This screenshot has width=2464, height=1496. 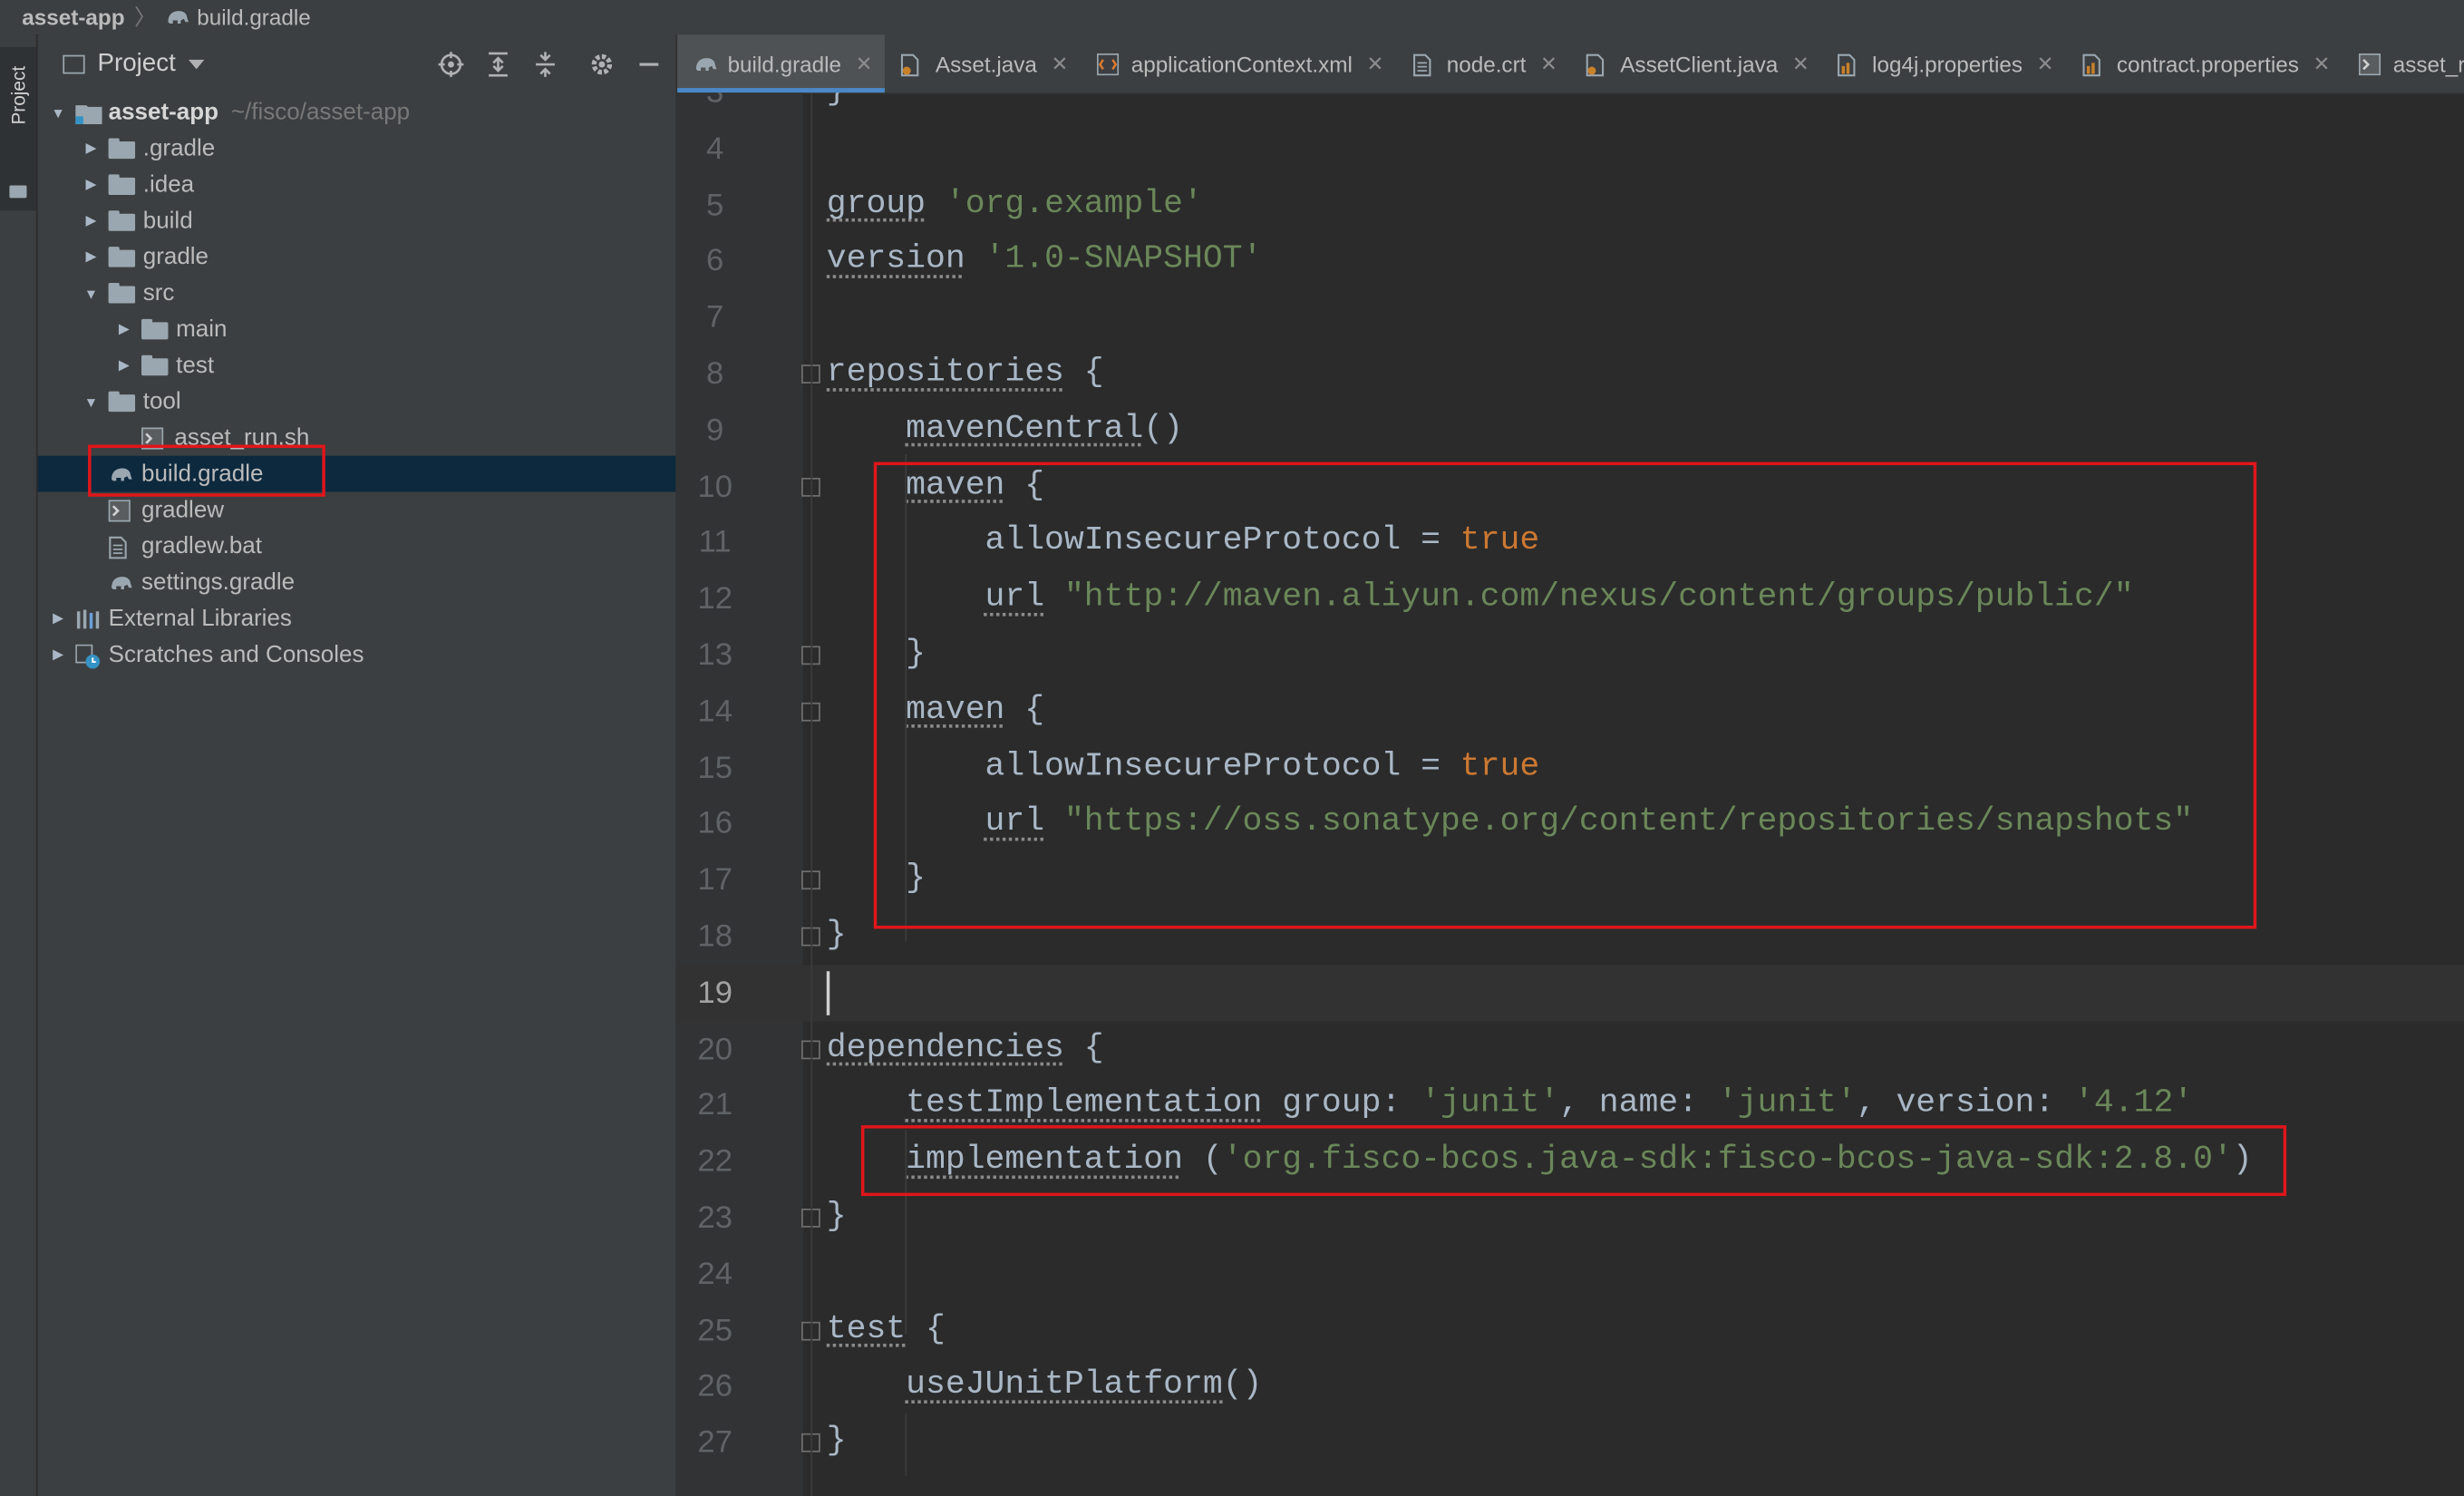 I want to click on code-line: 15 allowInsecureProtocol = true, so click(x=1570, y=768).